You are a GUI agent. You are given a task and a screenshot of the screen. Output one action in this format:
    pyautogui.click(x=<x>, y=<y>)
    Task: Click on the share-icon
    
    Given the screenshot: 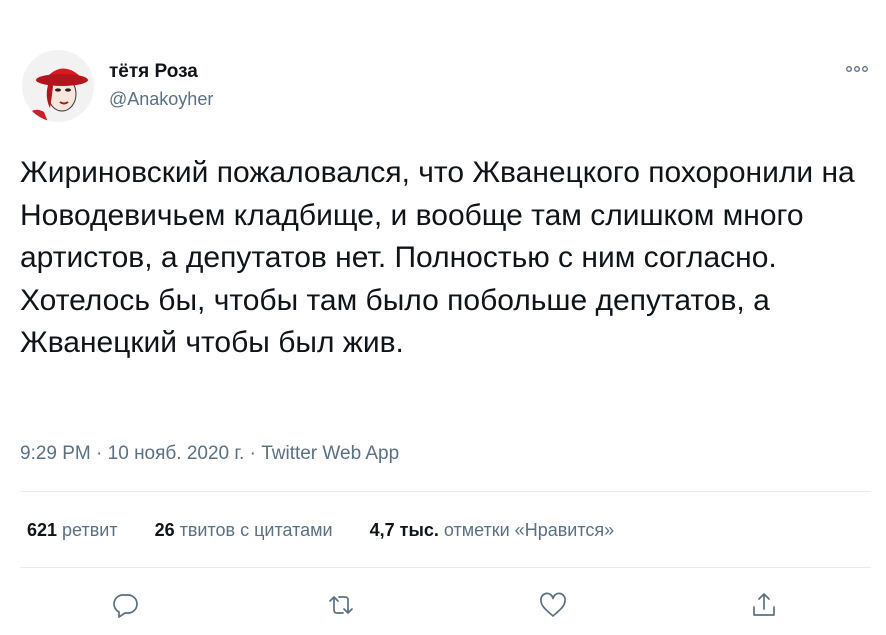 What is the action you would take?
    pyautogui.click(x=764, y=604)
    